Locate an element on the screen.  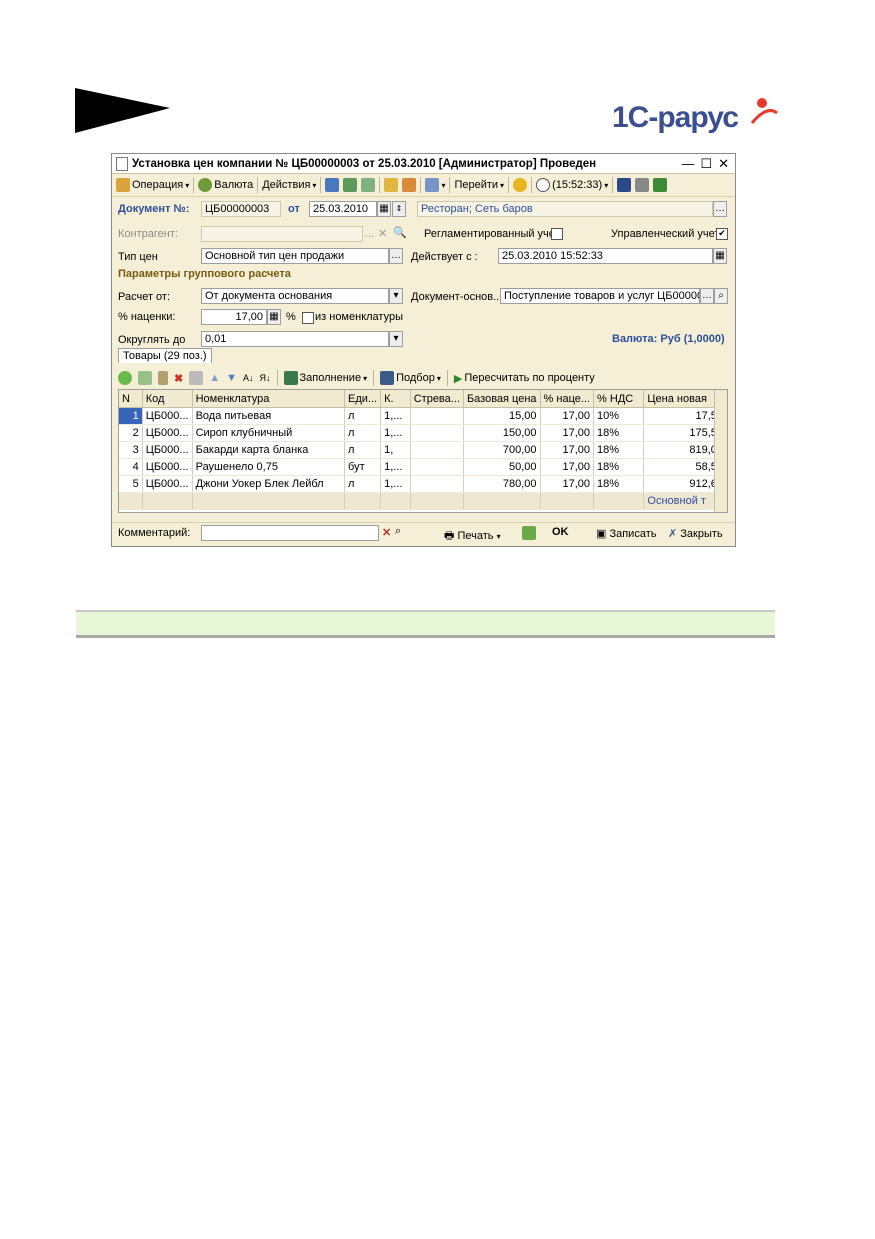
cell: 2 is located at coordinates (131, 433).